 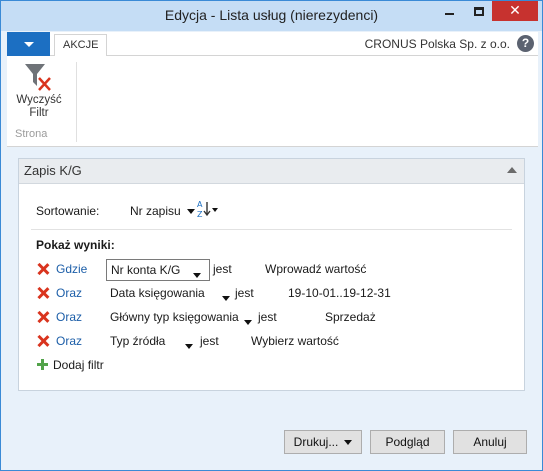 What do you see at coordinates (272, 44) in the screenshot?
I see `ribbon-tab-bar: AKCJE CRONUS Polska Sp. z o.o. ?` at bounding box center [272, 44].